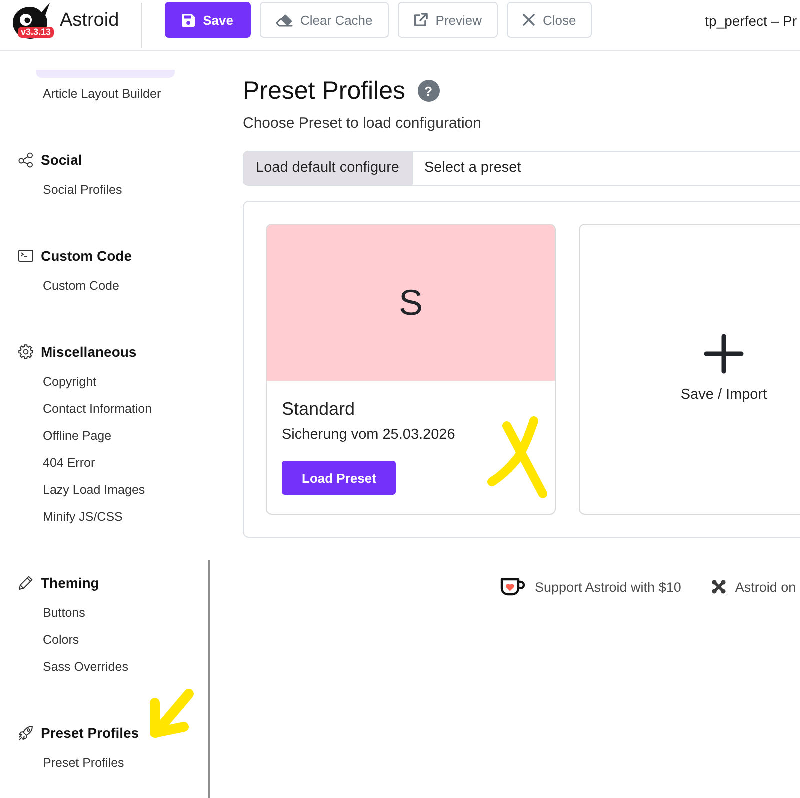  I want to click on help-button: ?, so click(429, 91).